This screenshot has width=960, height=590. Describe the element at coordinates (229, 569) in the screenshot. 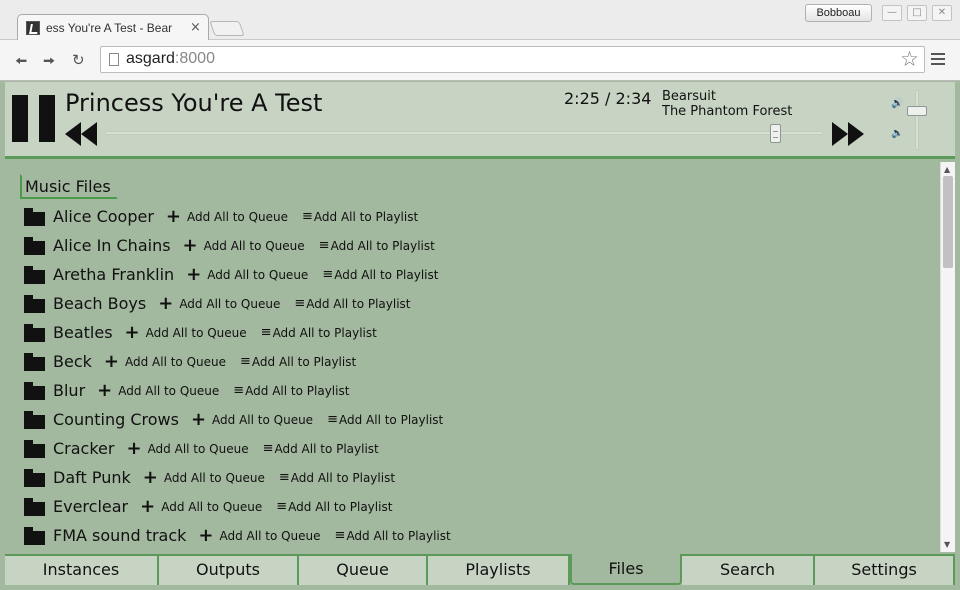

I see `tab-outputs: Outputs` at that location.